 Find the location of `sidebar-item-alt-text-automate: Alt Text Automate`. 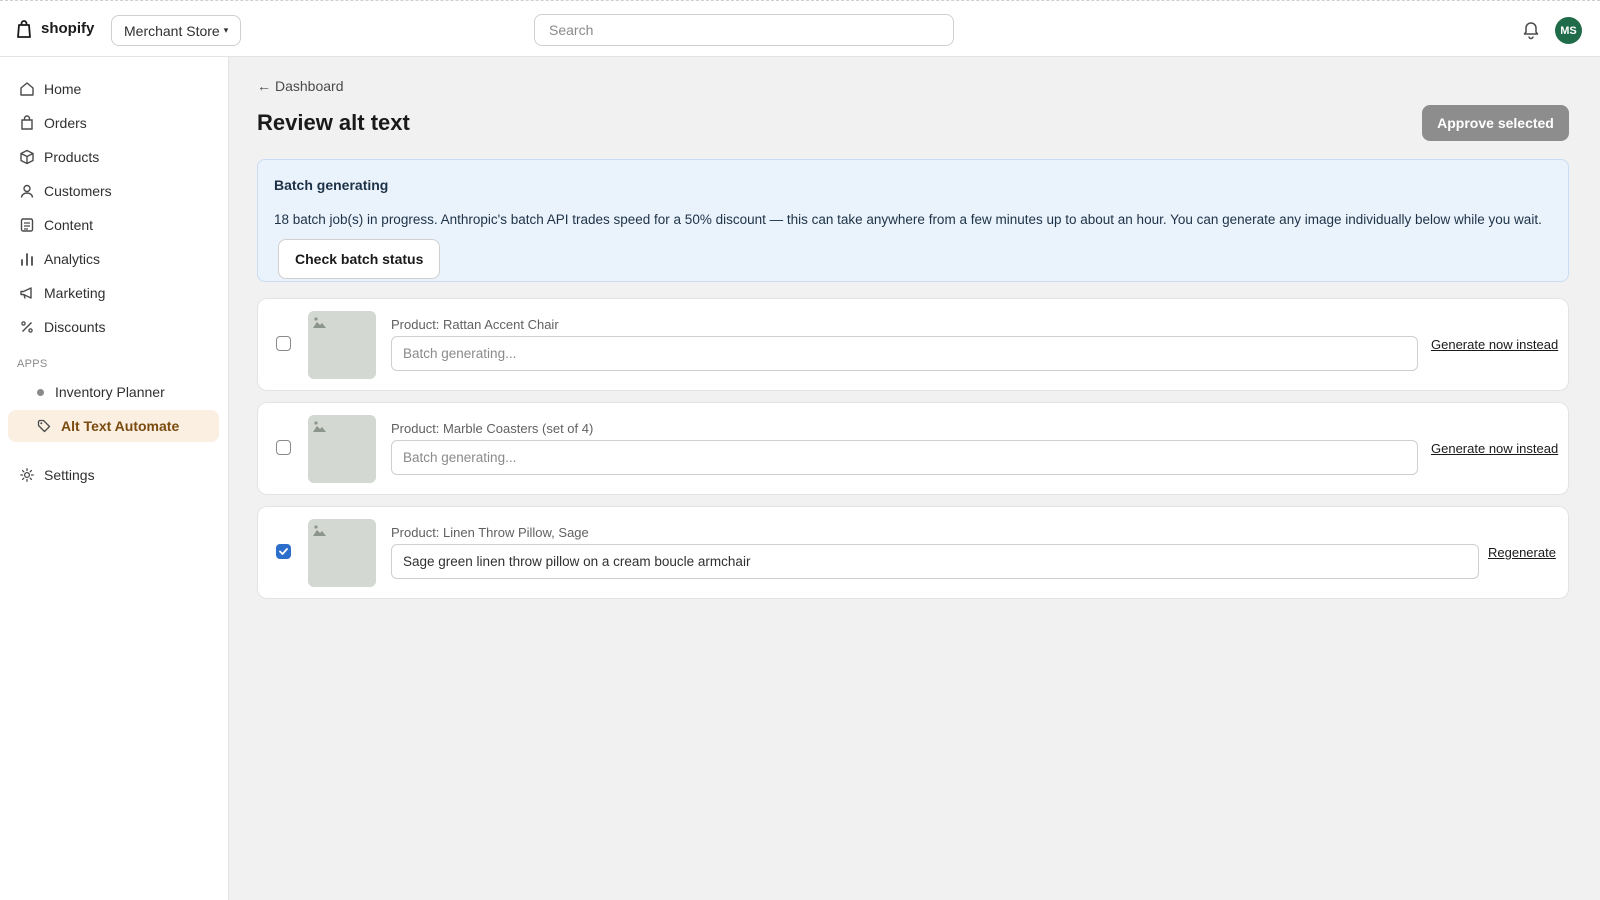

sidebar-item-alt-text-automate: Alt Text Automate is located at coordinates (113, 426).